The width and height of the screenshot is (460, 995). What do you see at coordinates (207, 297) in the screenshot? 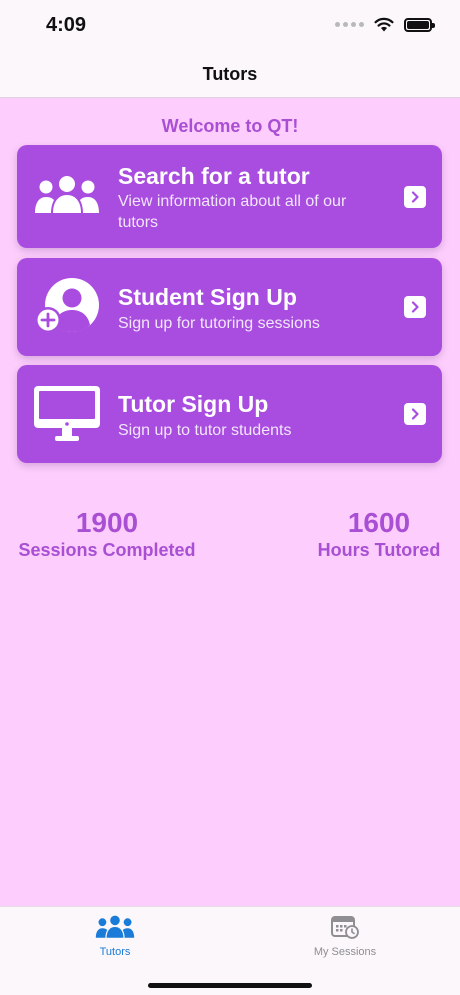
I see `card-title: Student Sign Up` at bounding box center [207, 297].